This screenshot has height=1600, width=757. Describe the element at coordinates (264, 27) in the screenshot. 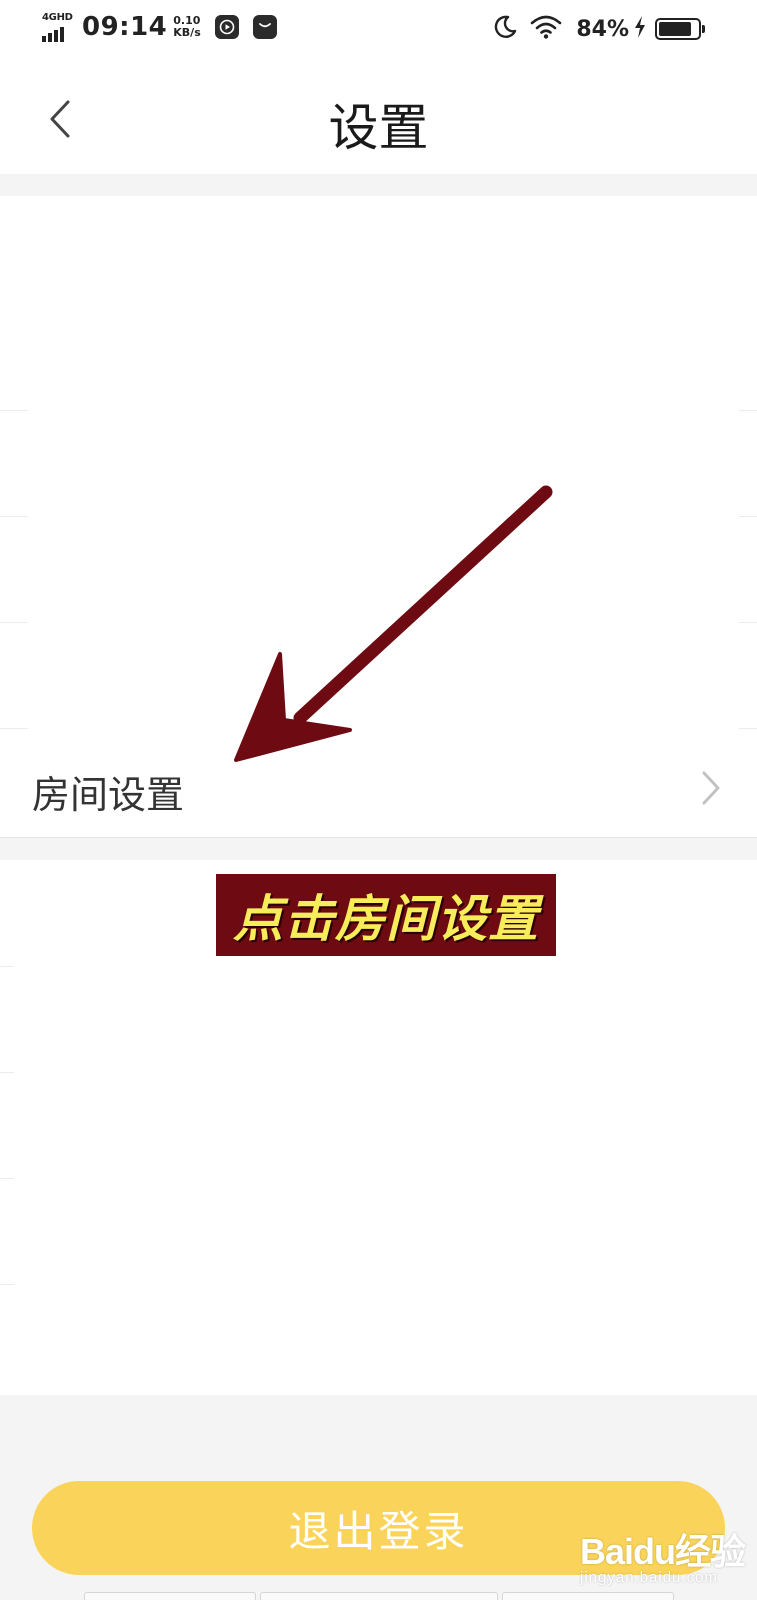

I see `message-app-icon` at that location.